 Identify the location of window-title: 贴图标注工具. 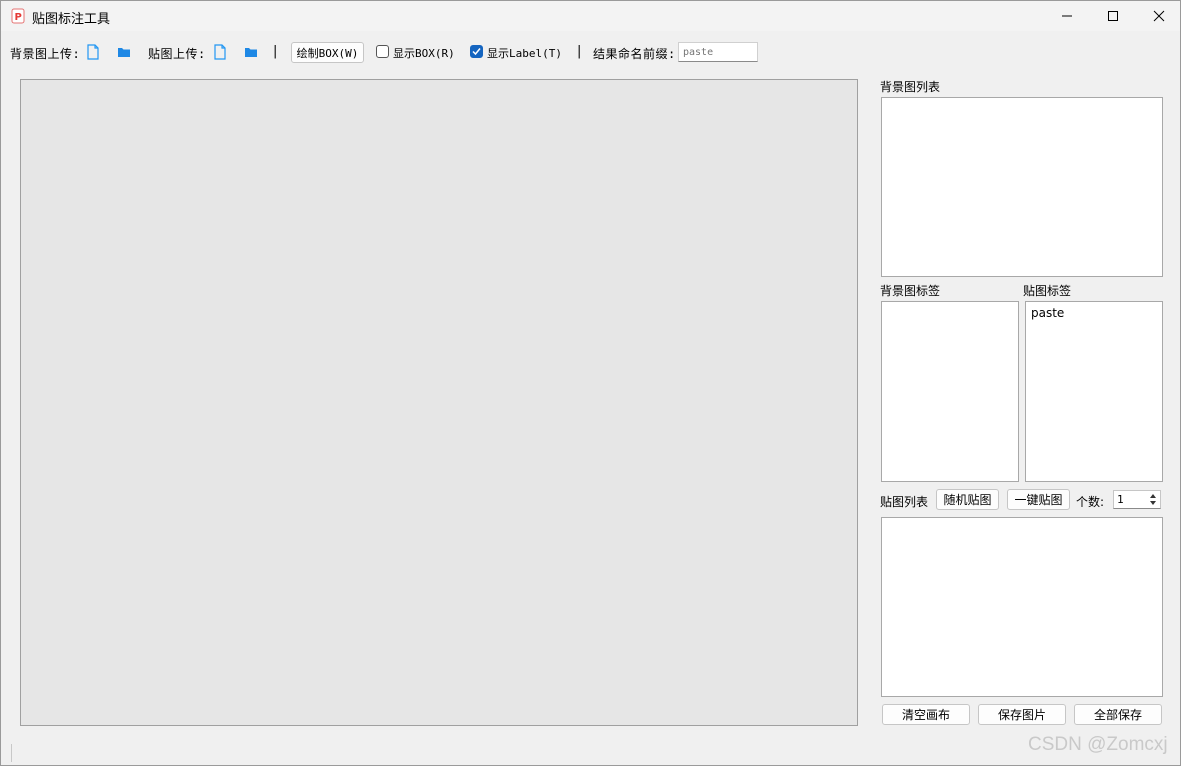
(71, 19).